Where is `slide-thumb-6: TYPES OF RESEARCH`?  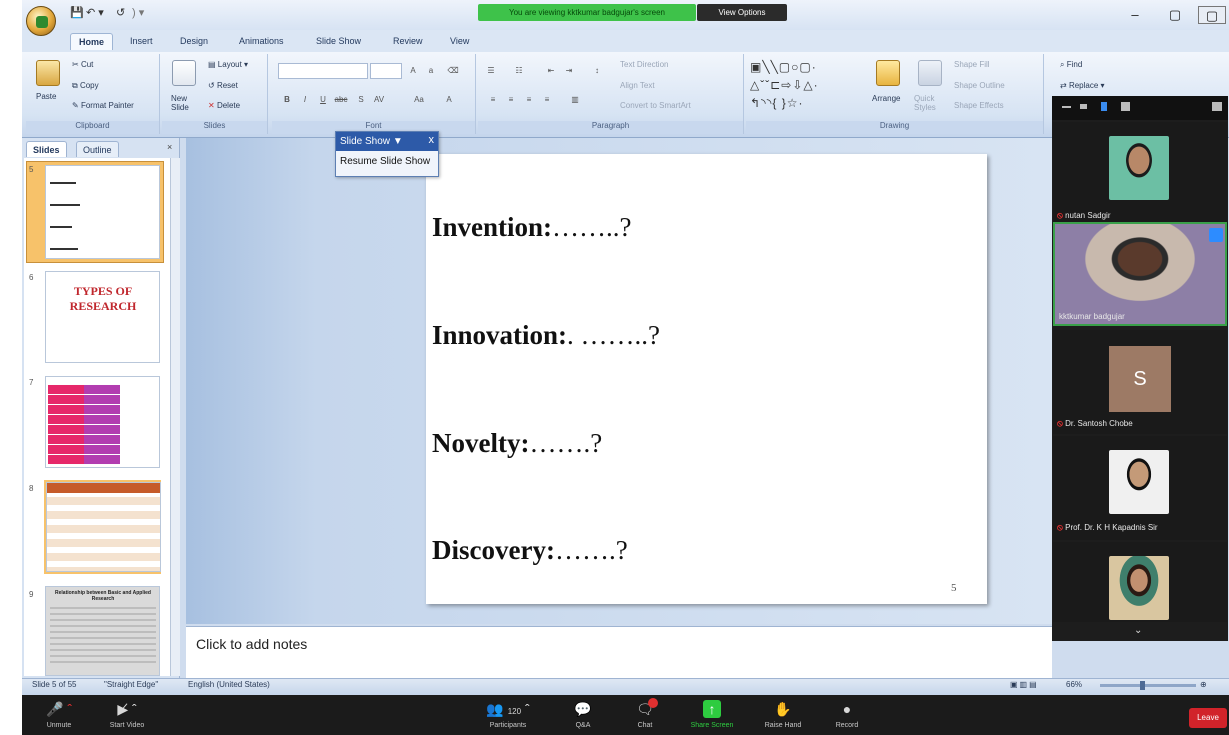
slide-thumb-6: TYPES OF RESEARCH is located at coordinates (102, 317).